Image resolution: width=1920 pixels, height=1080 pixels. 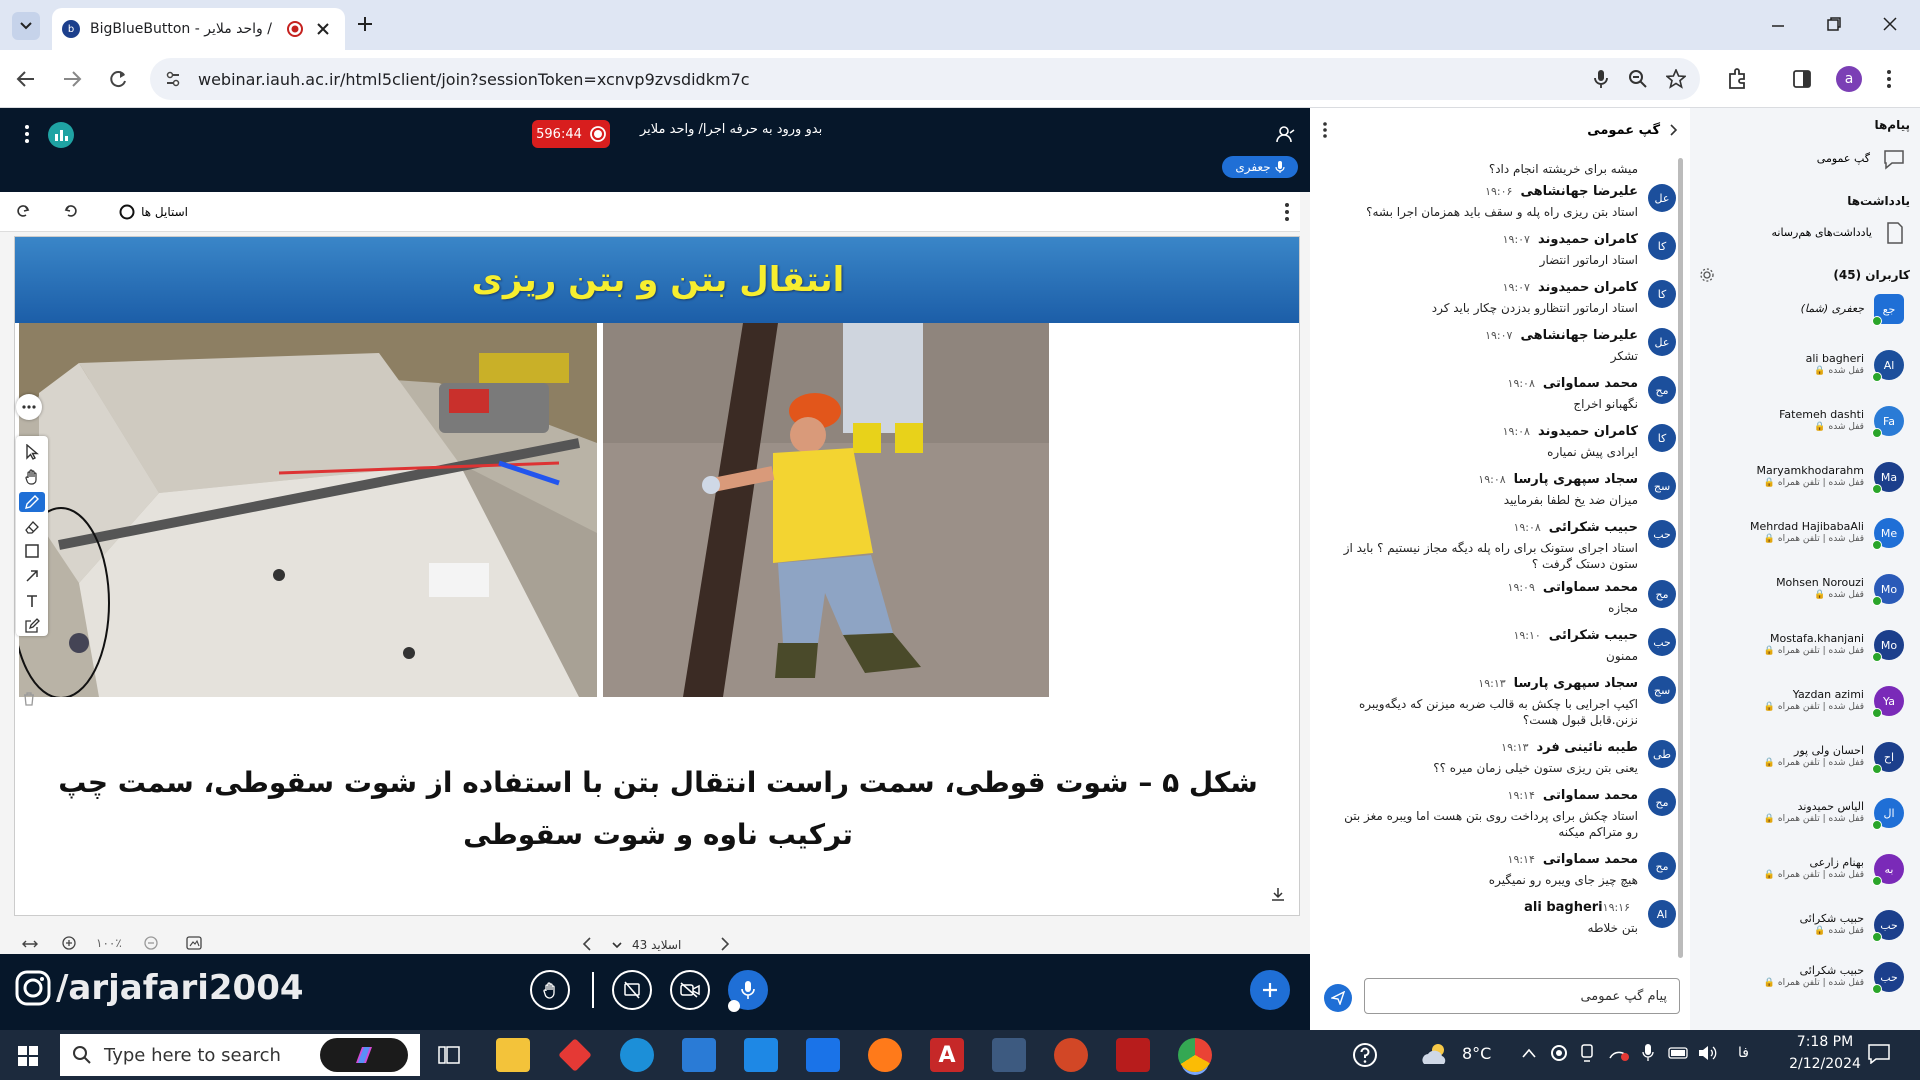 I want to click on browser-tab: b BigBlueButton - واحد ملایر /, so click(x=198, y=29).